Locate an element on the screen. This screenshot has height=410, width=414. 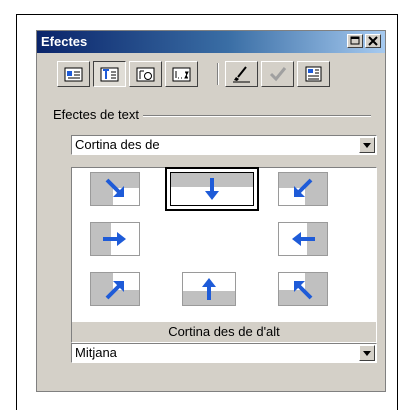
direction-left-button is located at coordinates (115, 239).